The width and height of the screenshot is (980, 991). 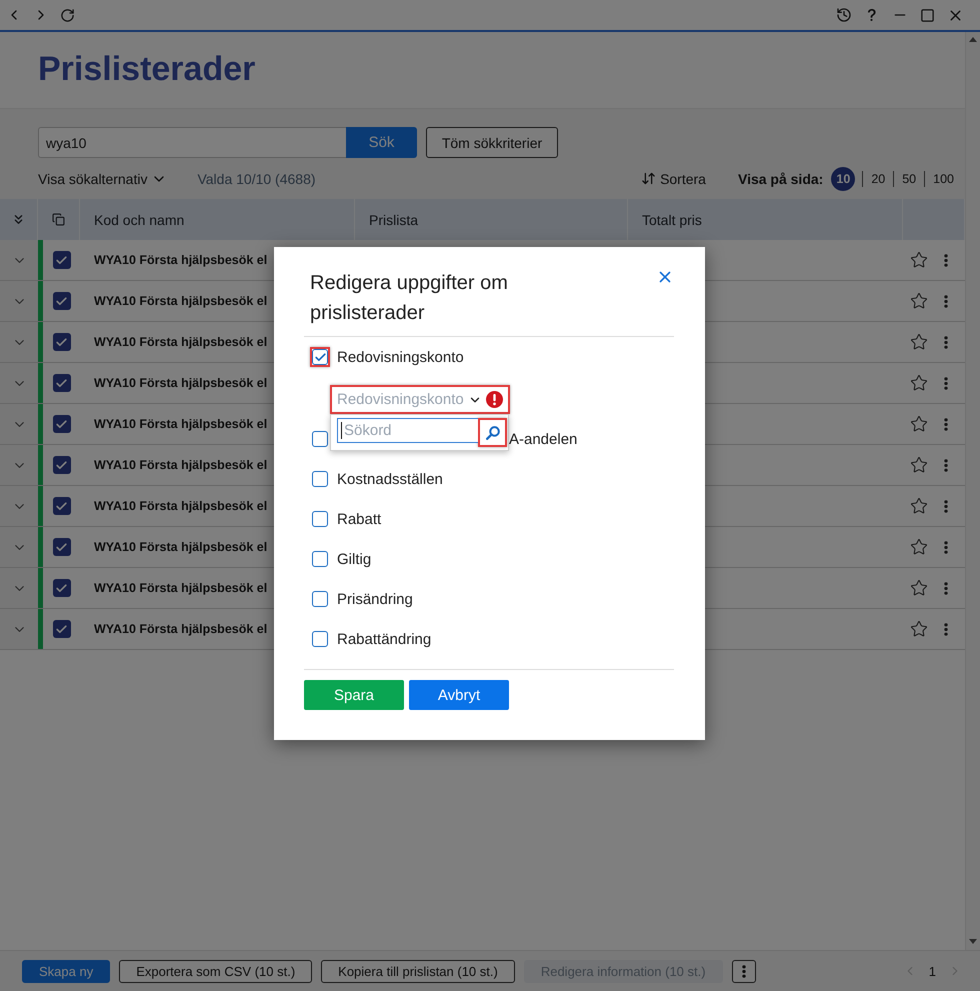 I want to click on option-label: Redovisningskonto, so click(x=400, y=357).